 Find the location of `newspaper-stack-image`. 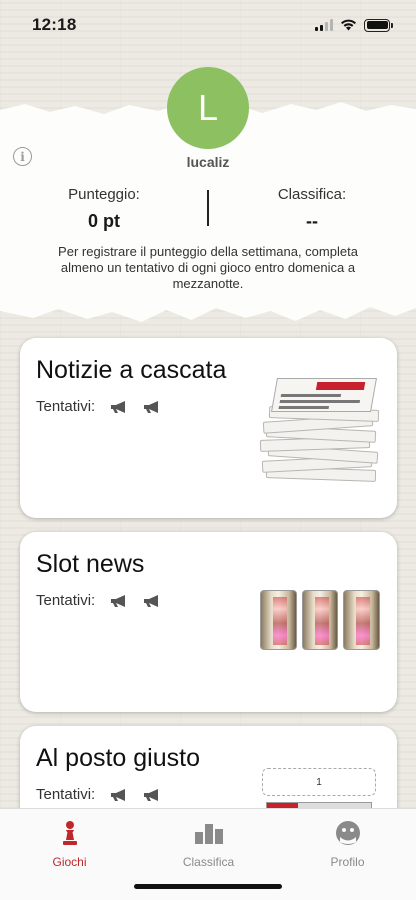

newspaper-stack-image is located at coordinates (319, 429).